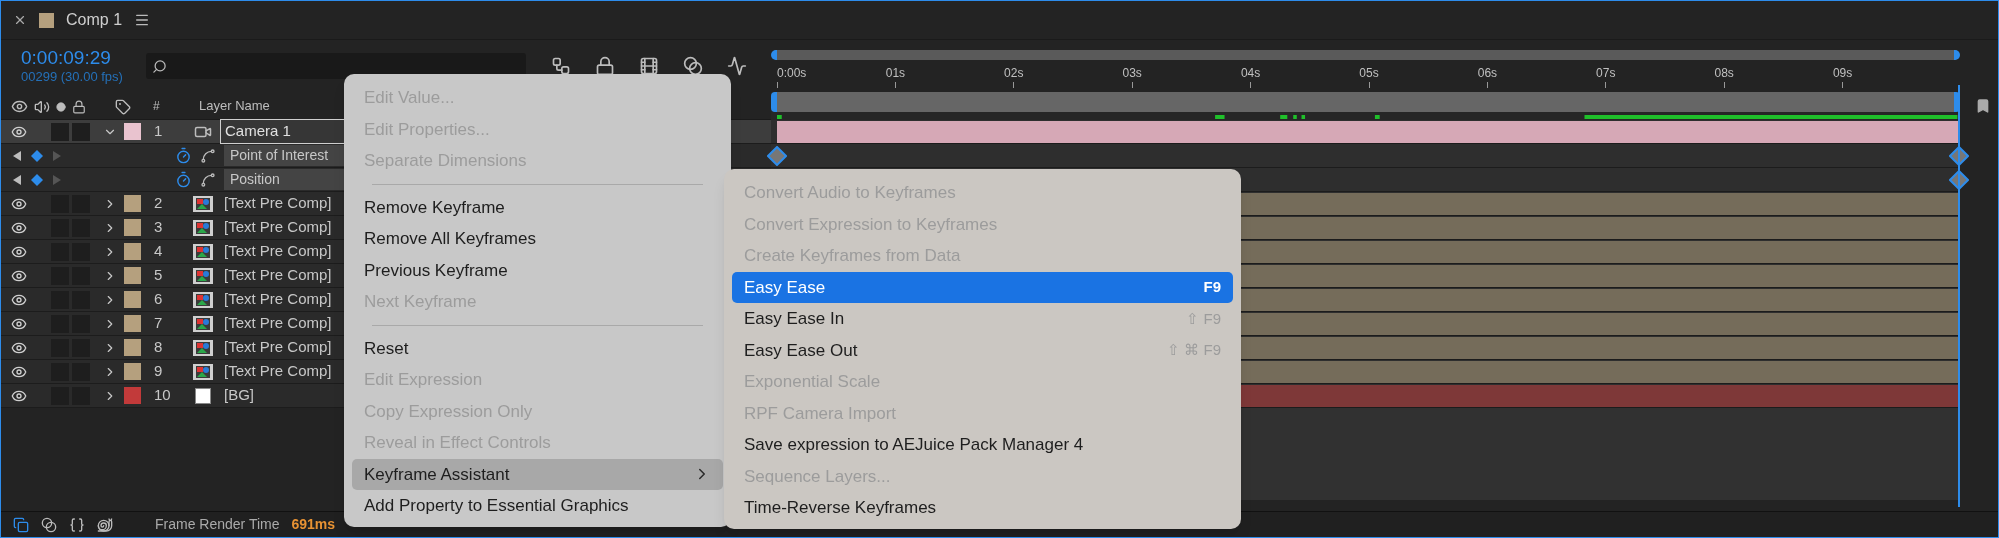 The height and width of the screenshot is (538, 1999). I want to click on layer-number: 1, so click(159, 131).